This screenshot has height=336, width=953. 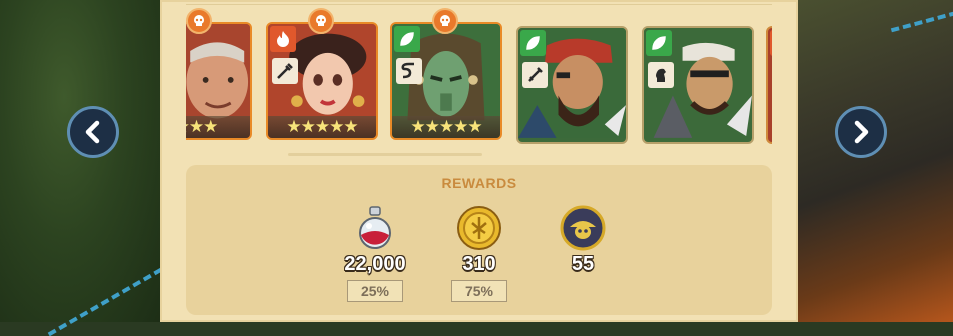 I want to click on carousel-scroll-indicator, so click(x=385, y=154).